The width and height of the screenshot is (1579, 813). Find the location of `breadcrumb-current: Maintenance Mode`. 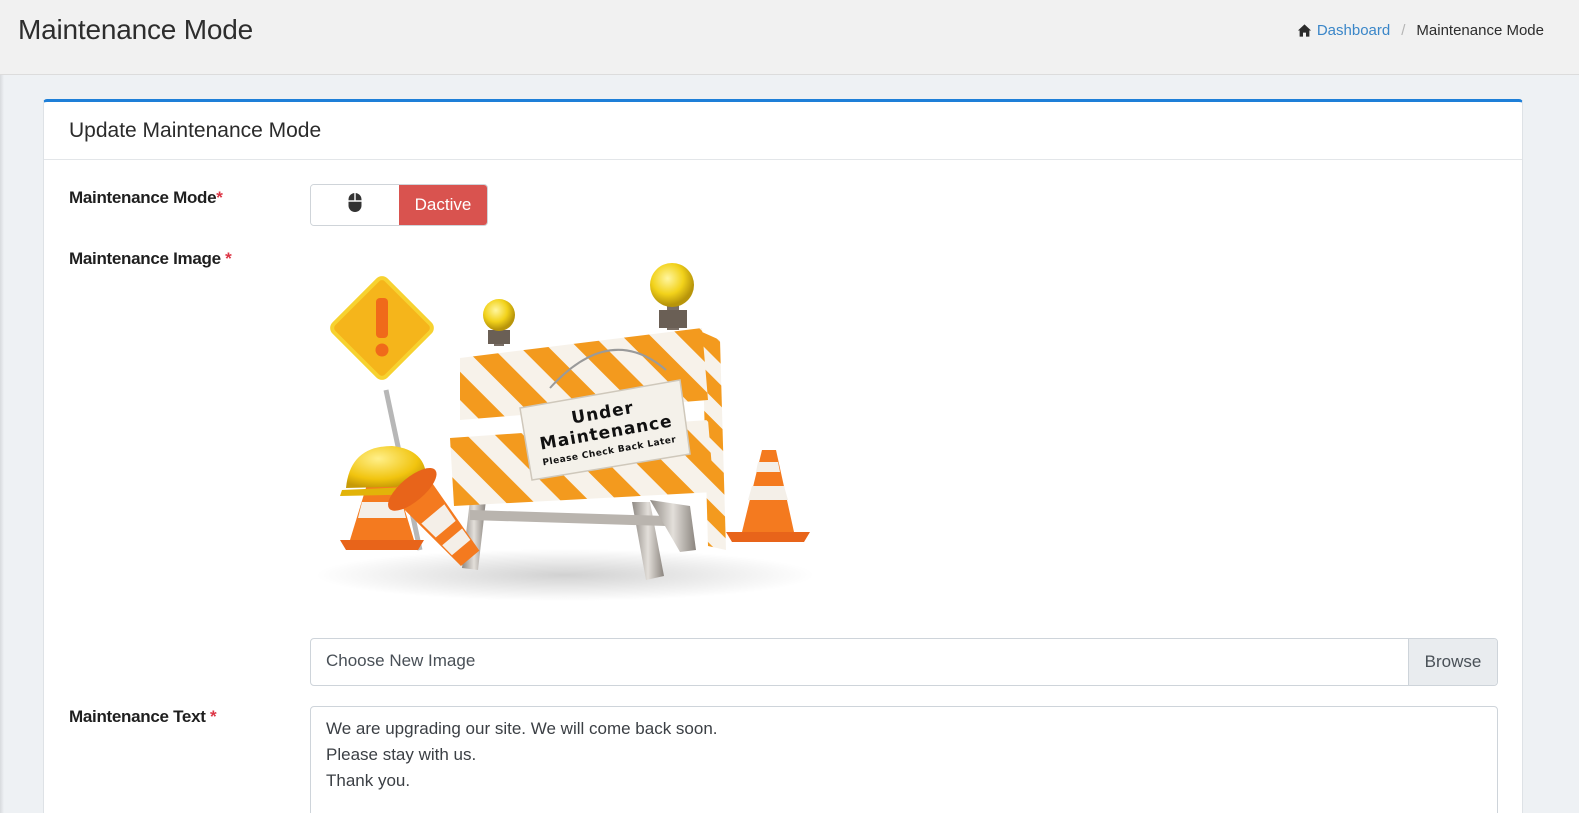

breadcrumb-current: Maintenance Mode is located at coordinates (1480, 30).